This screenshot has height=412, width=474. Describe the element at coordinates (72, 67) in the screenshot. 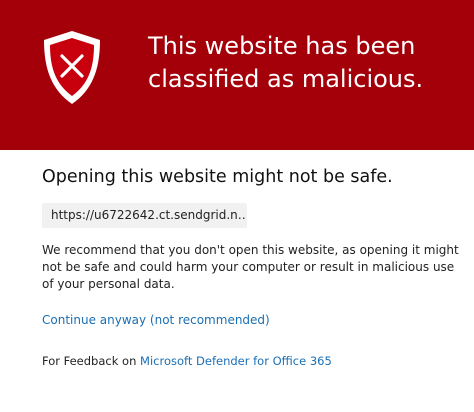

I see `shield-x-icon` at that location.